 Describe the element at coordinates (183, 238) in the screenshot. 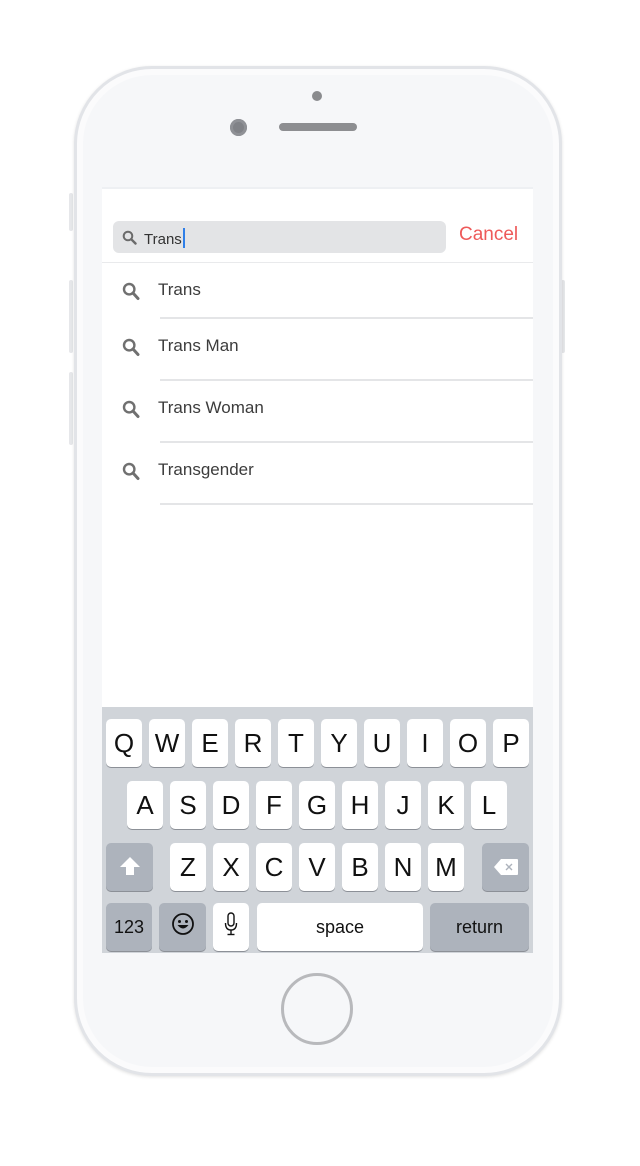

I see `text-cursor` at that location.